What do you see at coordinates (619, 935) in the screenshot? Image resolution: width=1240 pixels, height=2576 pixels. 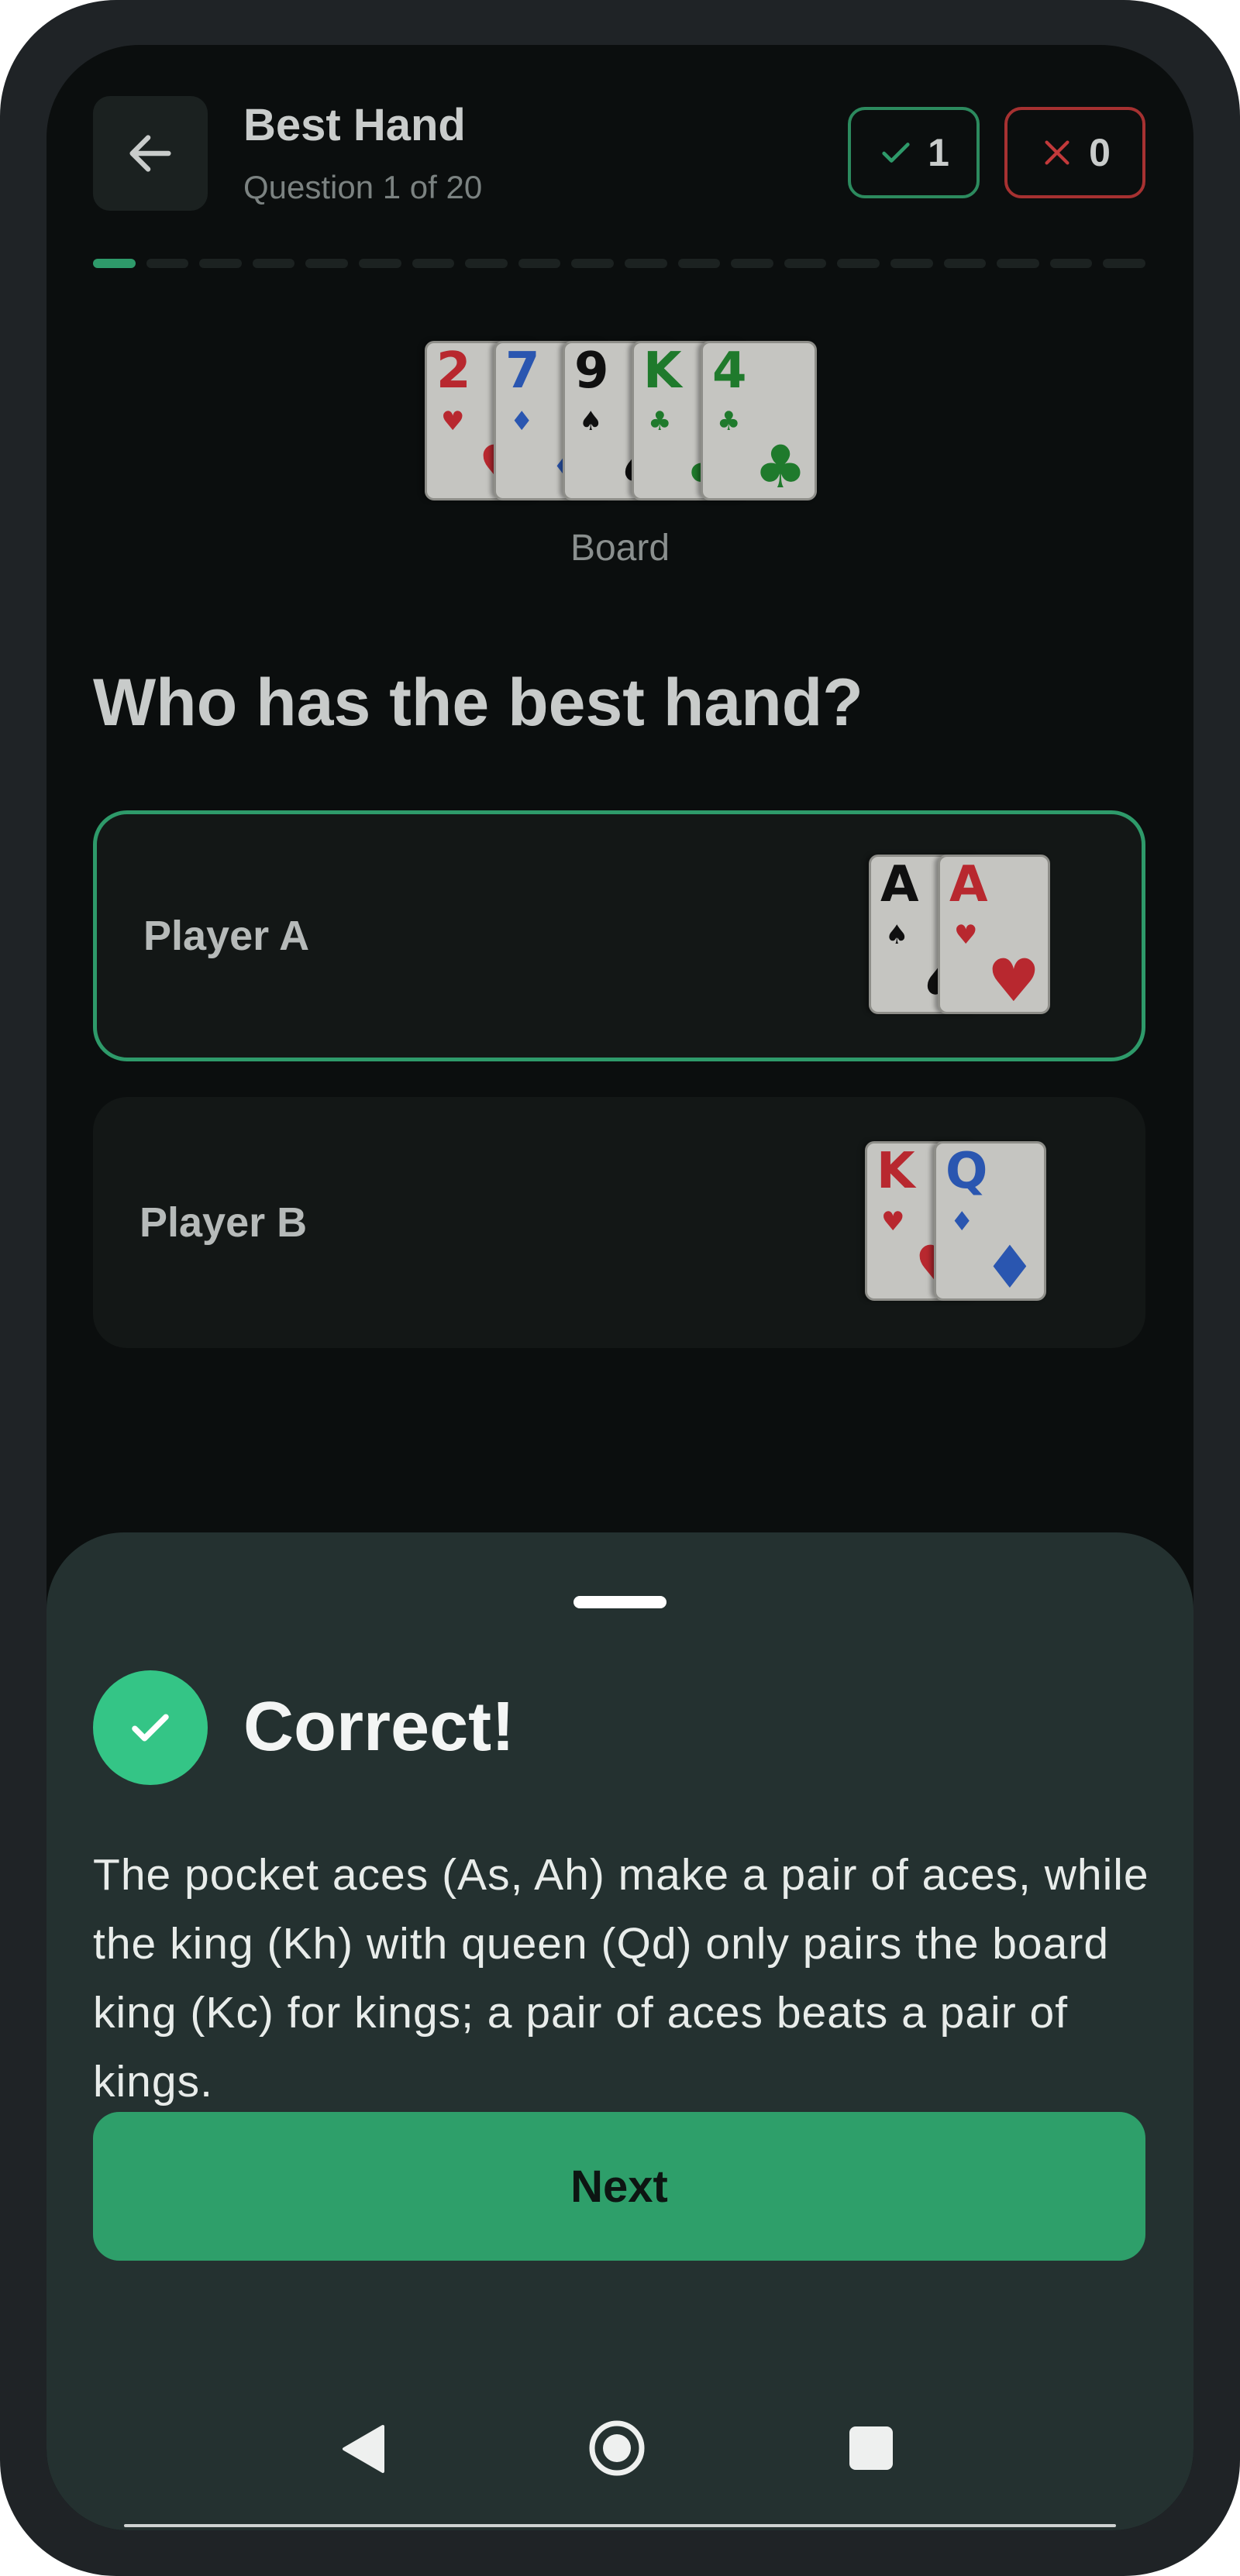 I see `option-player-a: Player A A♠♠A♥♥` at bounding box center [619, 935].